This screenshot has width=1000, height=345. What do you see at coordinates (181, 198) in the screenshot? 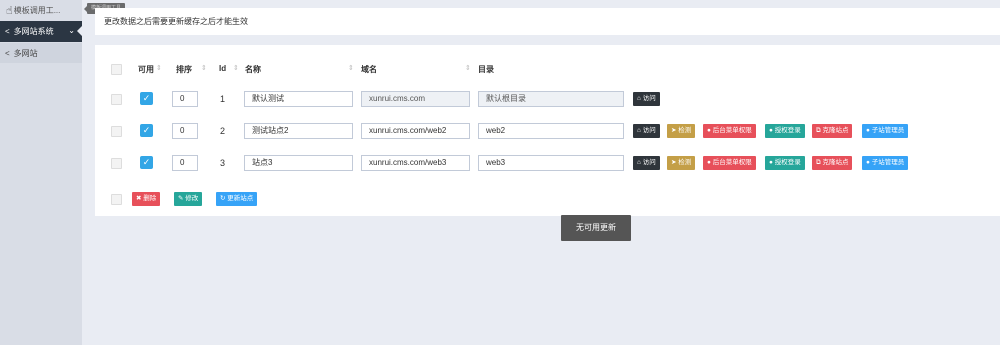
I see `edit-icon: ✎` at bounding box center [181, 198].